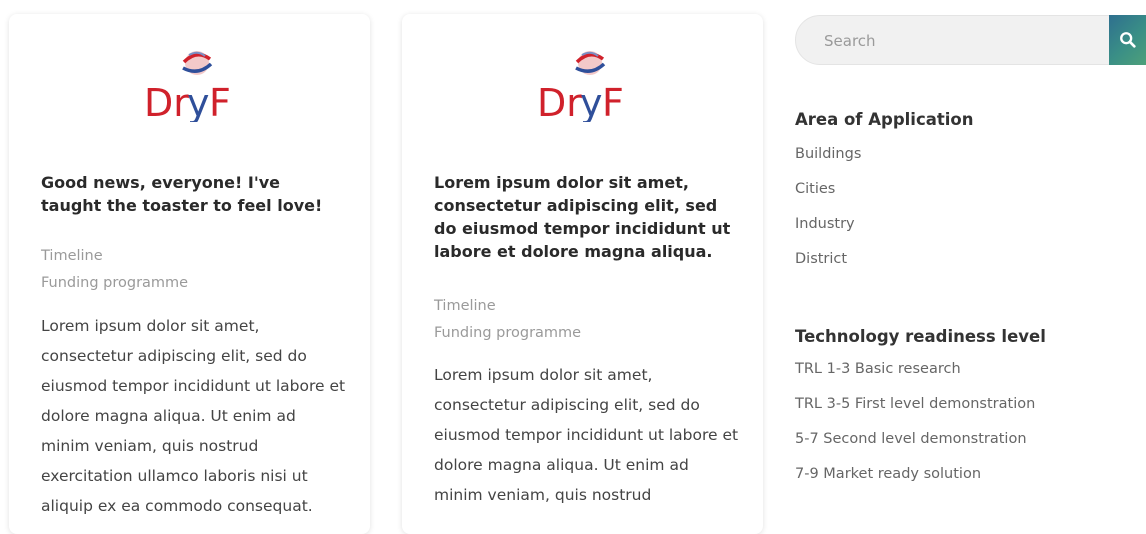 Image resolution: width=1146 pixels, height=534 pixels. What do you see at coordinates (828, 189) in the screenshot?
I see `filter-link-cities: Cities` at bounding box center [828, 189].